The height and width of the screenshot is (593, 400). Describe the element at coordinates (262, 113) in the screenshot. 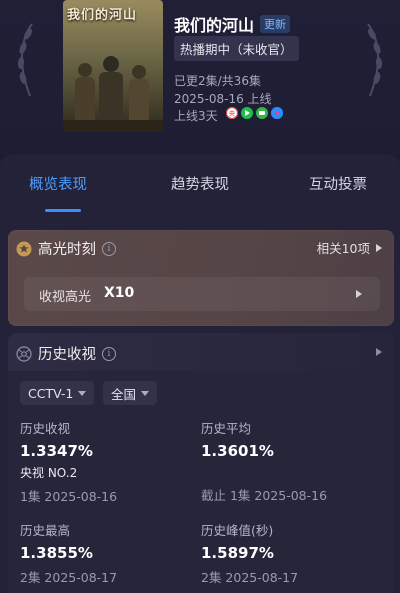

I see `wechat-video-icon` at that location.